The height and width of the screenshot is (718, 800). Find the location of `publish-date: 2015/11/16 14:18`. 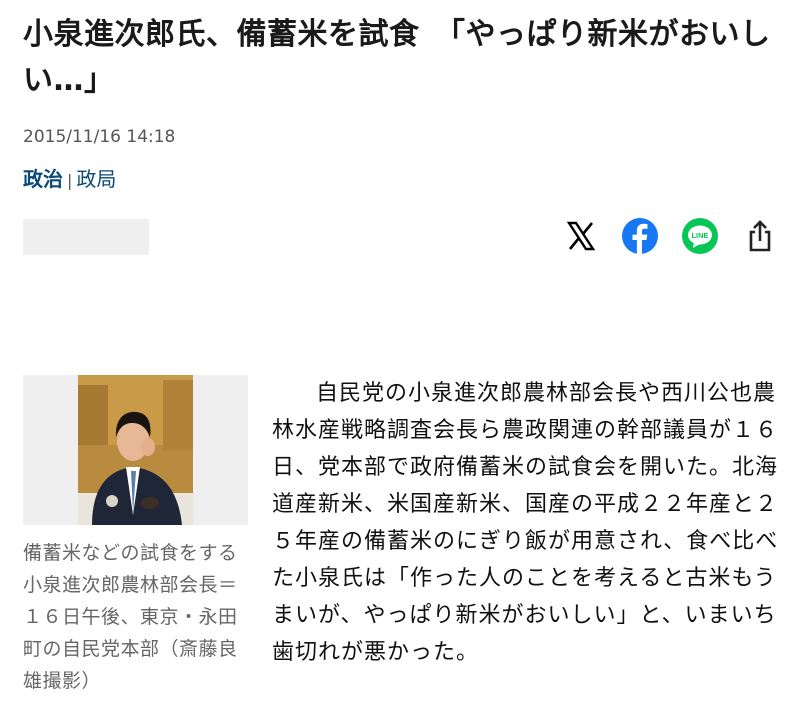

publish-date: 2015/11/16 14:18 is located at coordinates (99, 137).